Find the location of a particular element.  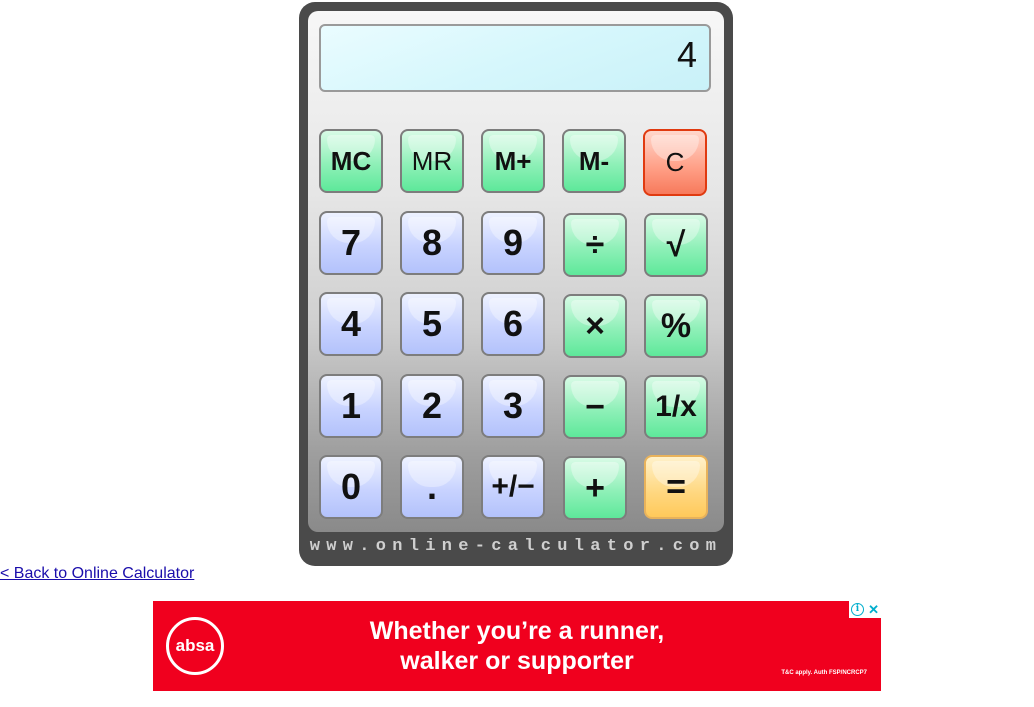

ad-fine-print: T&C apply. Auth FSP/NCRCP7 is located at coordinates (824, 673).